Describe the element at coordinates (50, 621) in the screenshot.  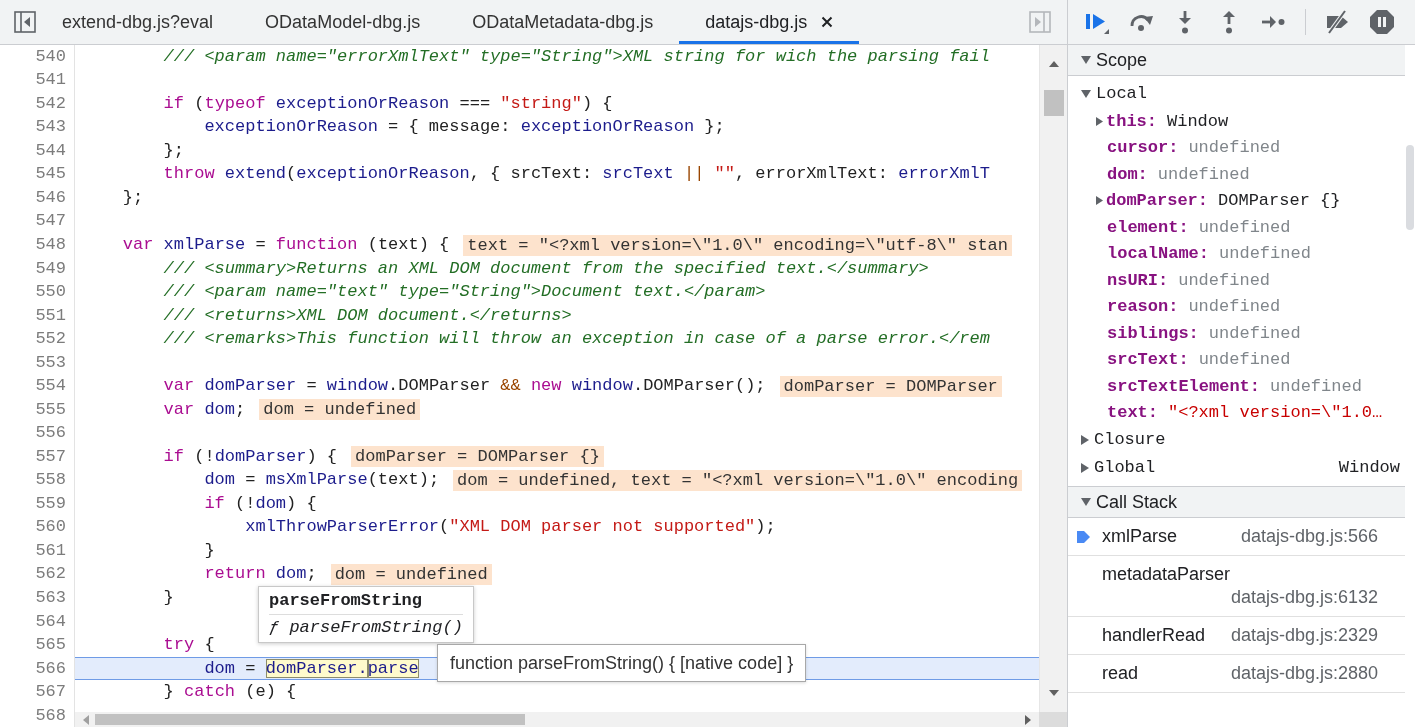
I see `line-number: 564` at that location.